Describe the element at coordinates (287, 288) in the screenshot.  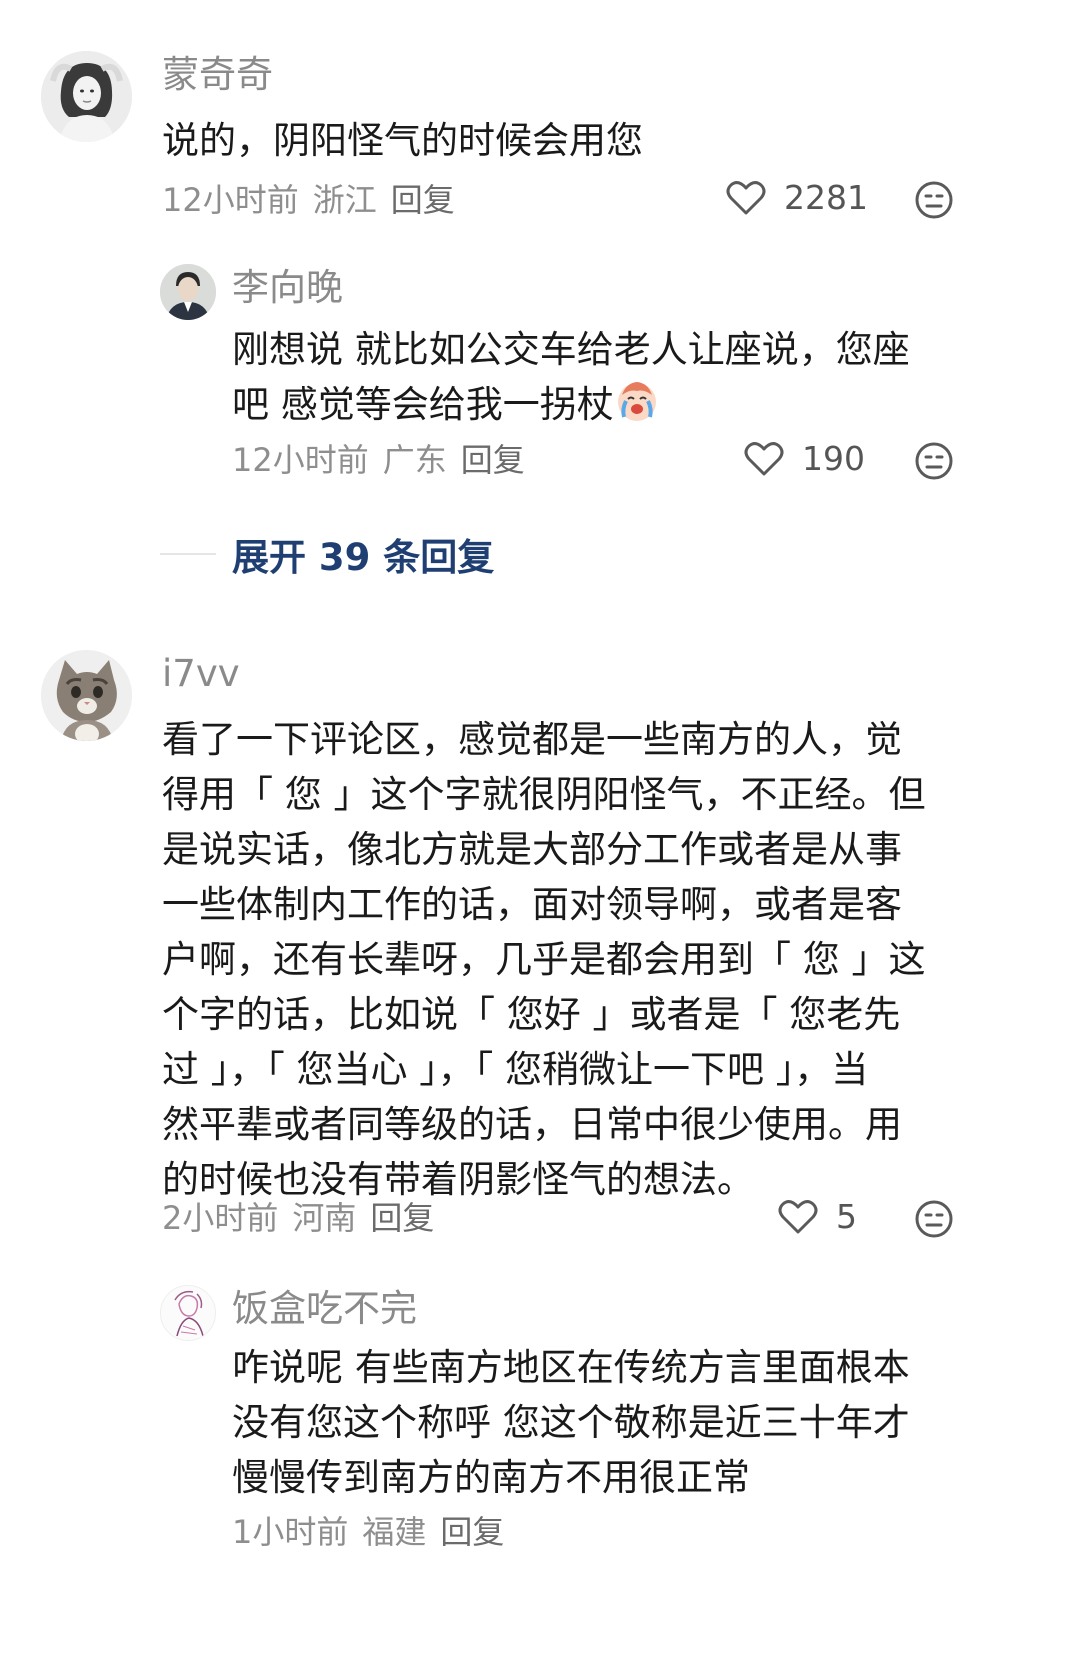
I see `reply-author-name: 李向晚` at that location.